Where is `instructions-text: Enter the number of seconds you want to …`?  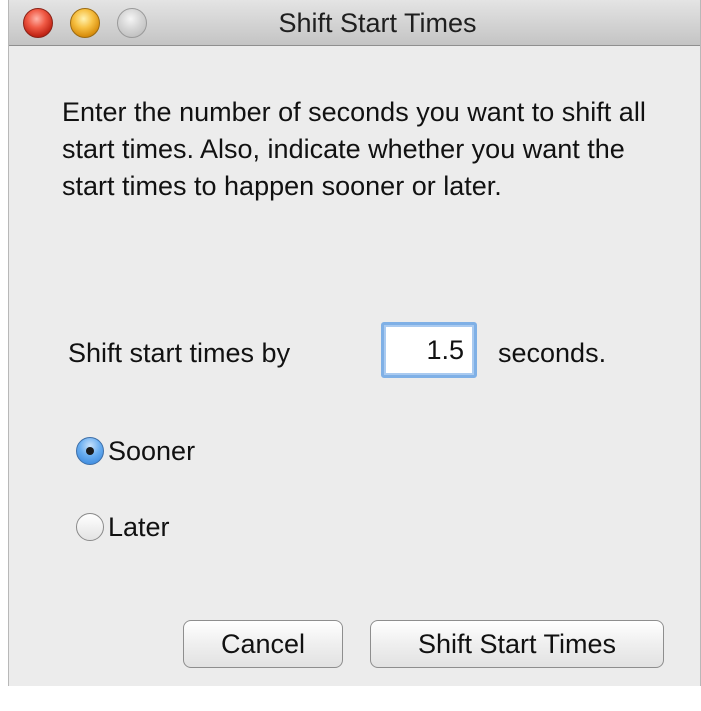
instructions-text: Enter the number of seconds you want to … is located at coordinates (354, 149).